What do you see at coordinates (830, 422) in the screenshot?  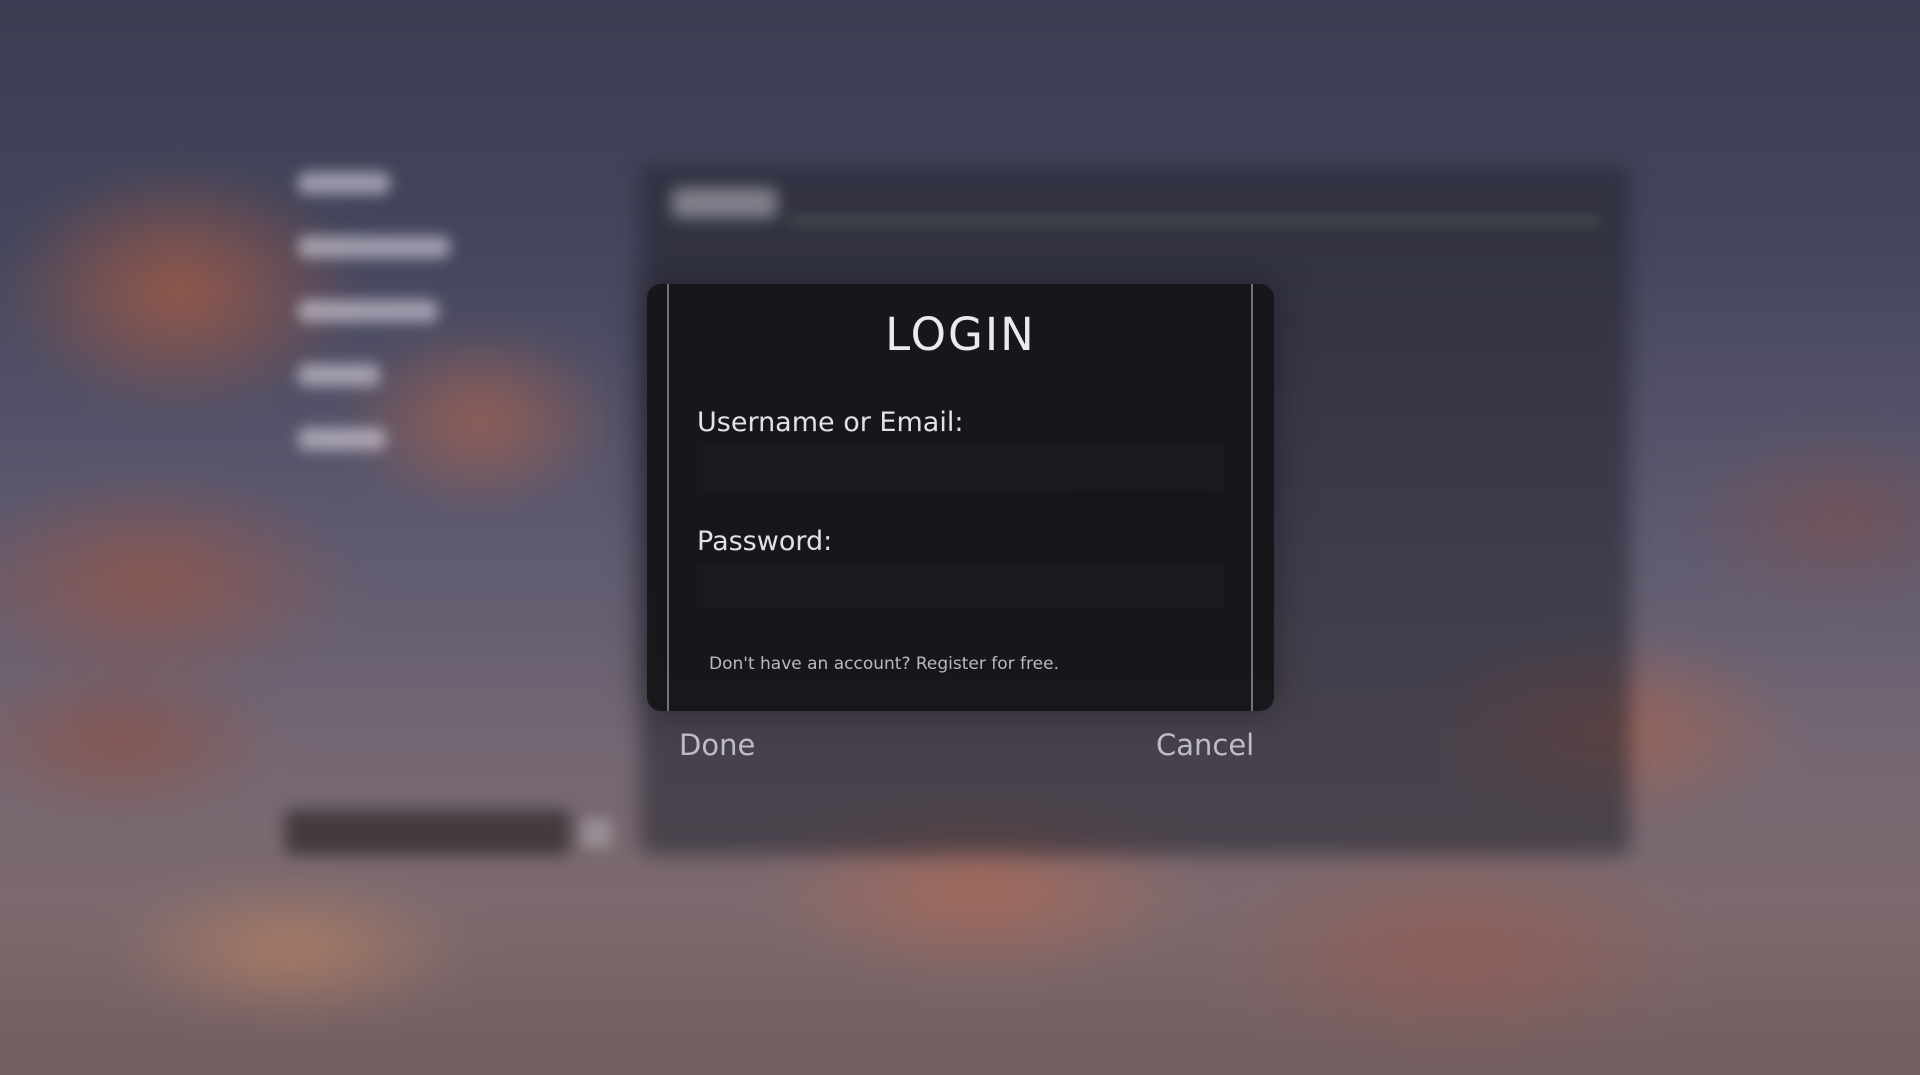 I see `username-label: Username or Email:` at bounding box center [830, 422].